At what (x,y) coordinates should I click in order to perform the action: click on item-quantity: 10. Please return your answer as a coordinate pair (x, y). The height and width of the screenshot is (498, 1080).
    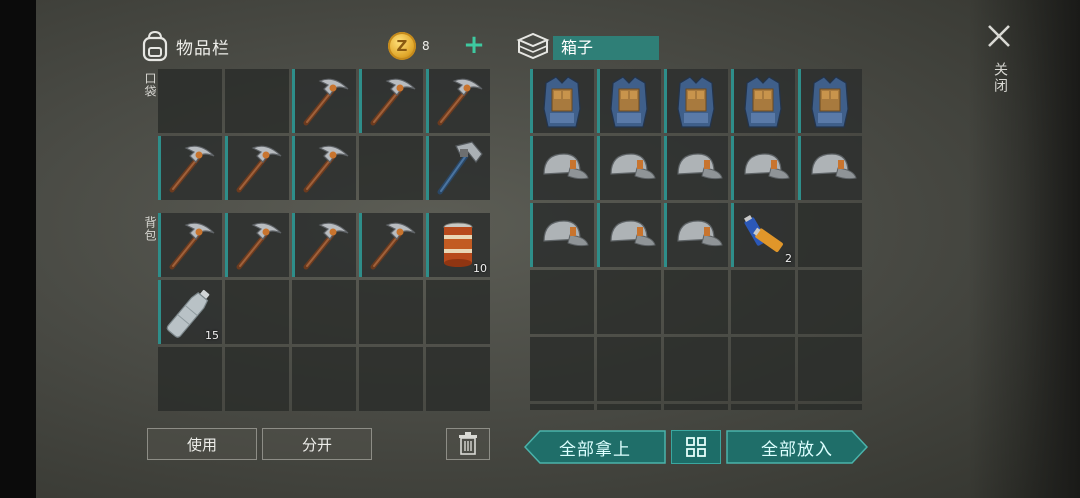
    Looking at the image, I should click on (480, 268).